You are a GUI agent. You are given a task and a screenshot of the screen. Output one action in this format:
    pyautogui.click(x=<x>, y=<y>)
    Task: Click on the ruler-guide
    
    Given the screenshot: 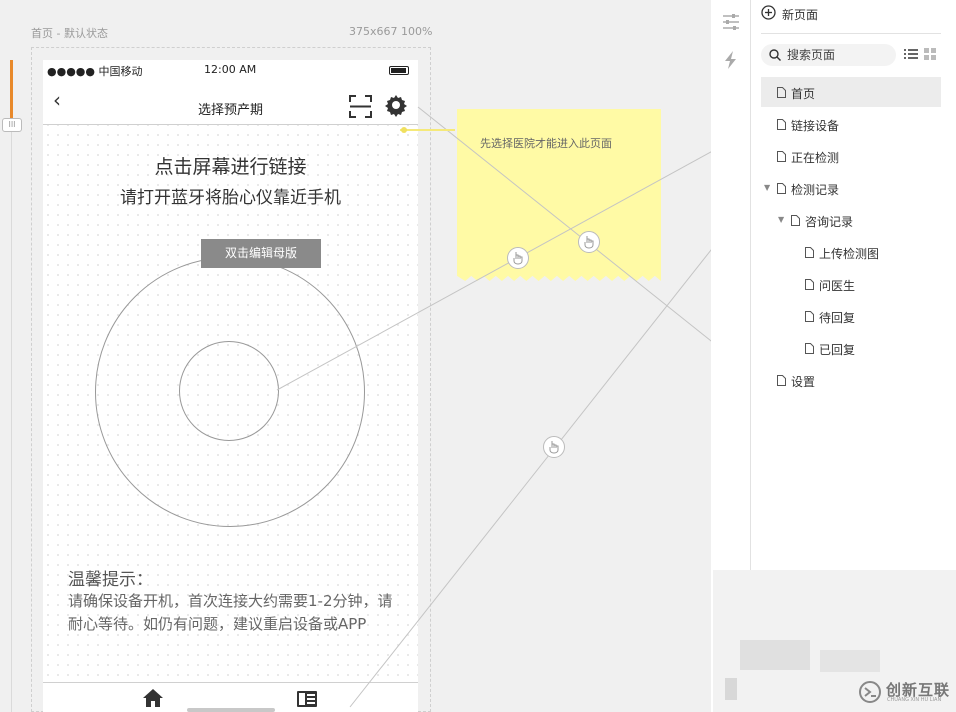 What is the action you would take?
    pyautogui.click(x=11, y=386)
    